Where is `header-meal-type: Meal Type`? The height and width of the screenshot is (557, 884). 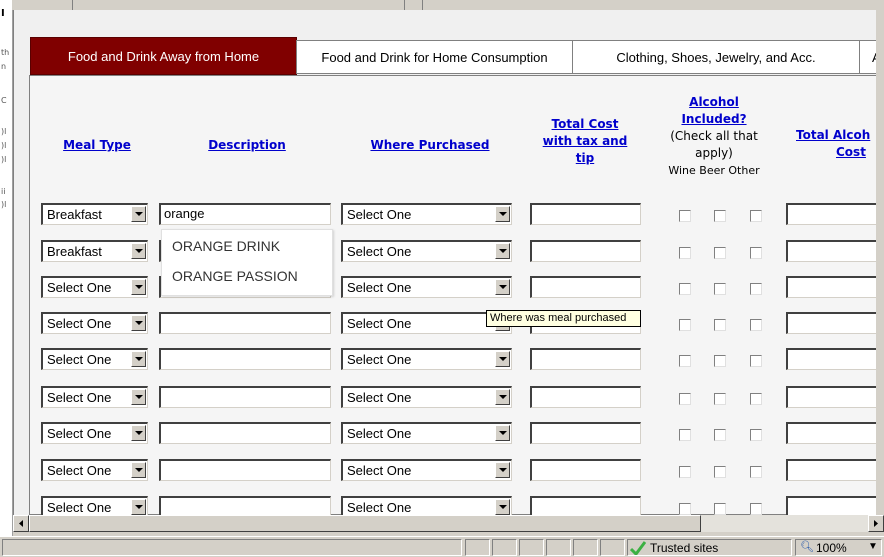 header-meal-type: Meal Type is located at coordinates (97, 145).